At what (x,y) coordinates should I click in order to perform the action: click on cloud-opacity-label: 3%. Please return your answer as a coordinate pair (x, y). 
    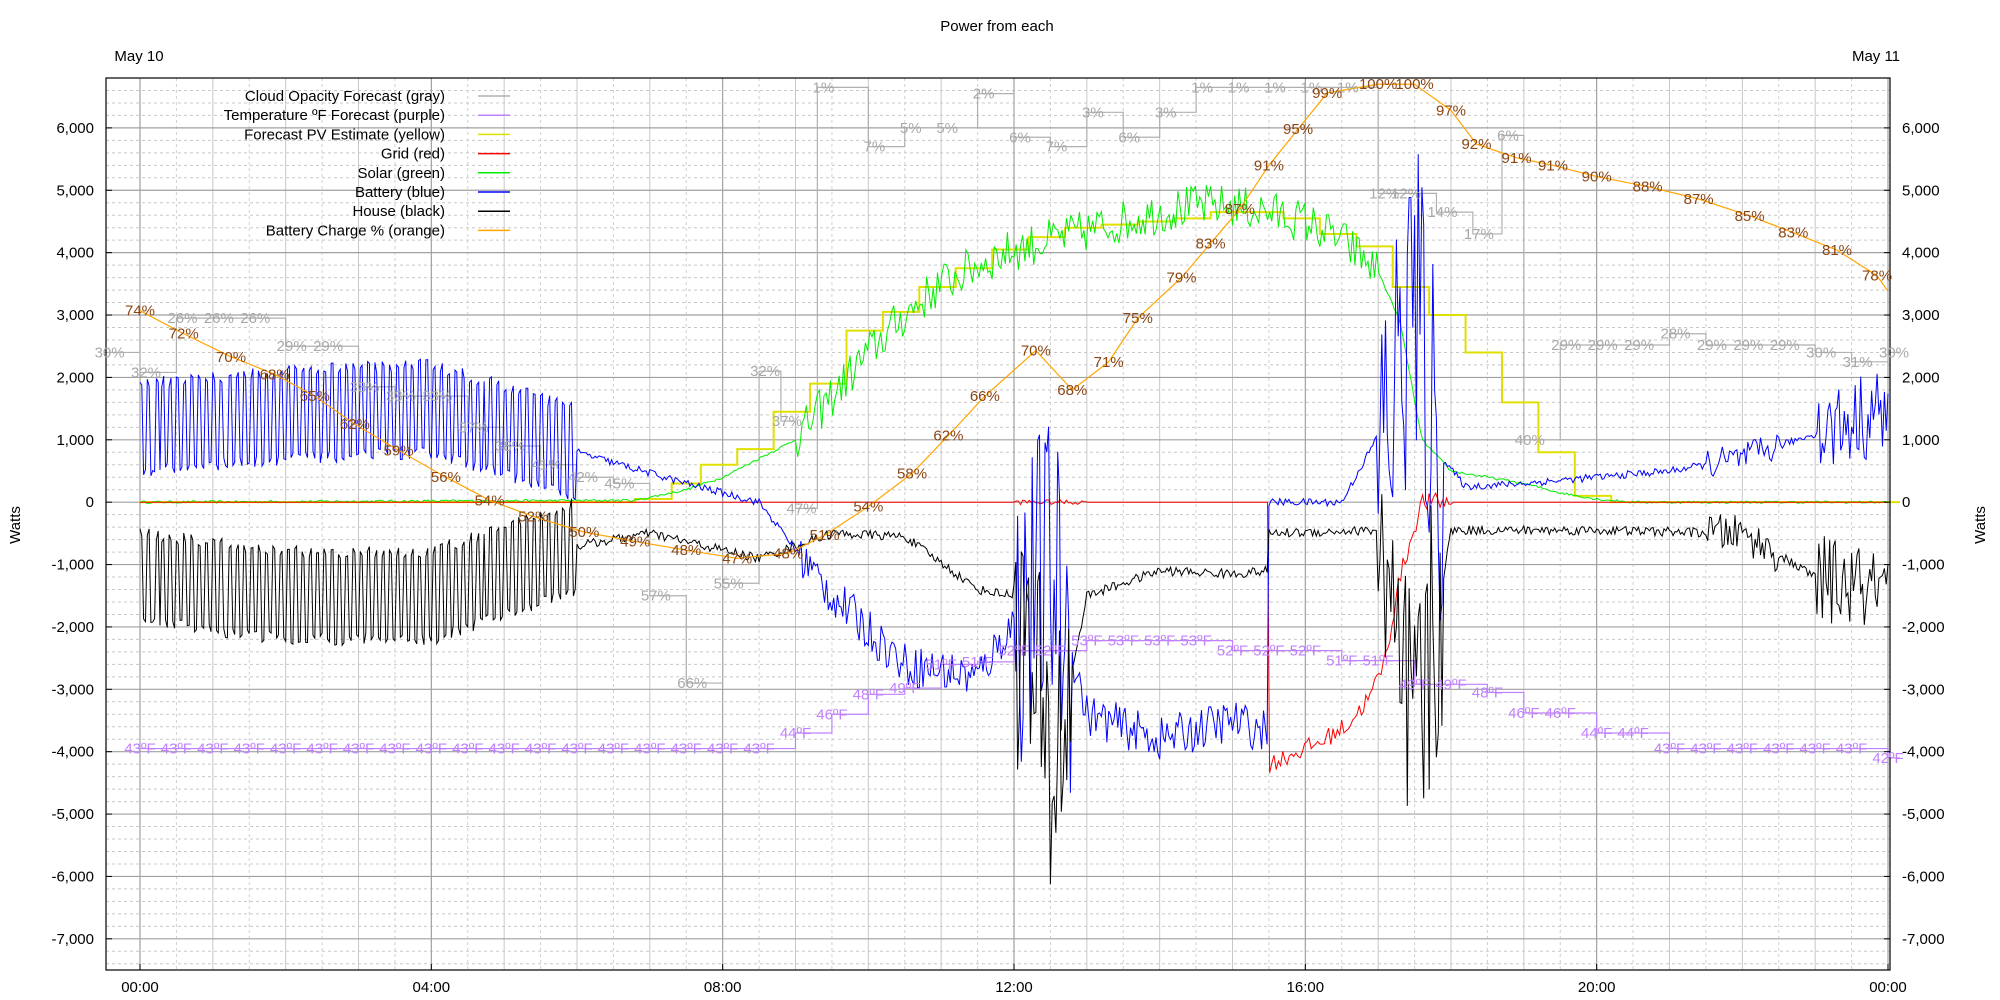
    Looking at the image, I should click on (1093, 112).